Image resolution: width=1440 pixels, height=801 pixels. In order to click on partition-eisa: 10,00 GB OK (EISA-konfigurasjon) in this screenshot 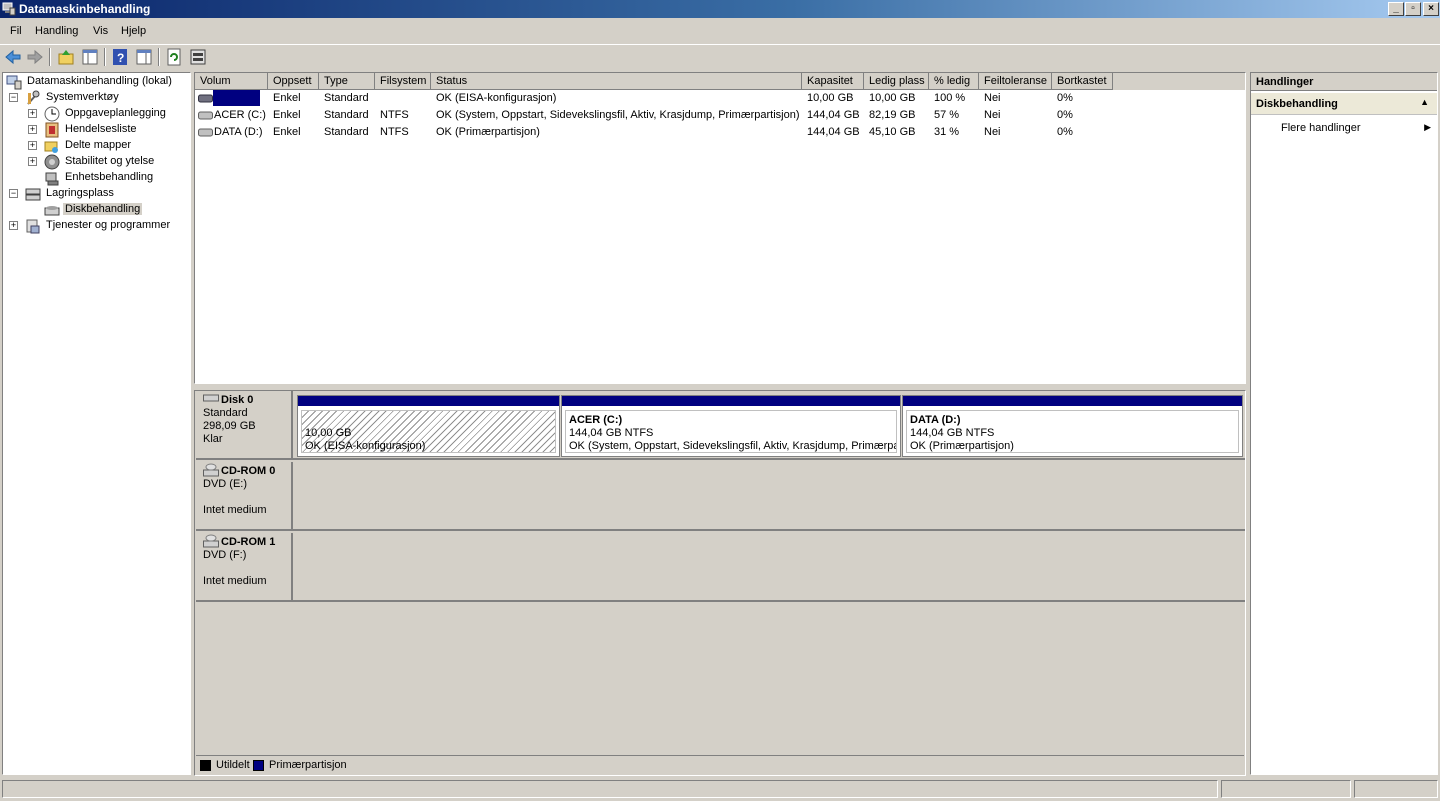, I will do `click(428, 426)`.